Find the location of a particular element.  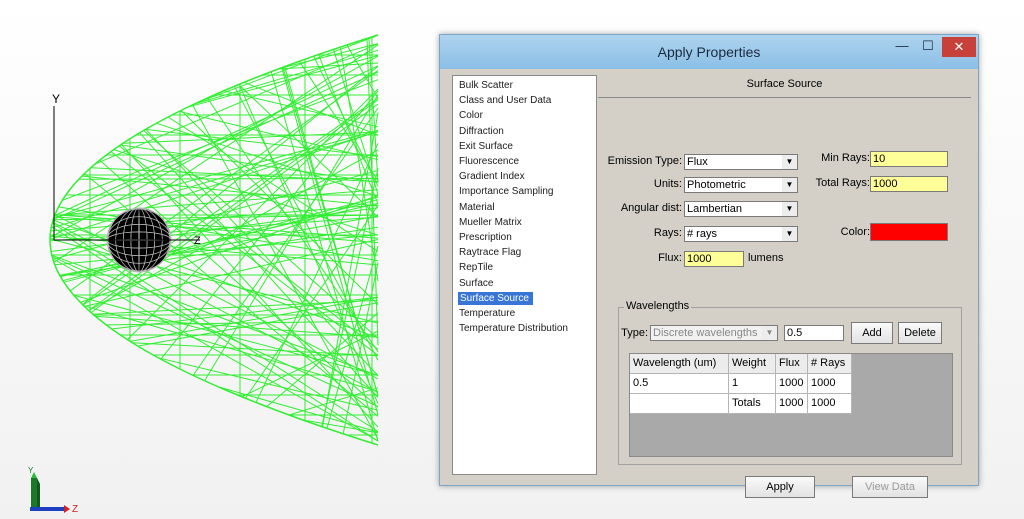

table-cell: 0.5 is located at coordinates (679, 384).